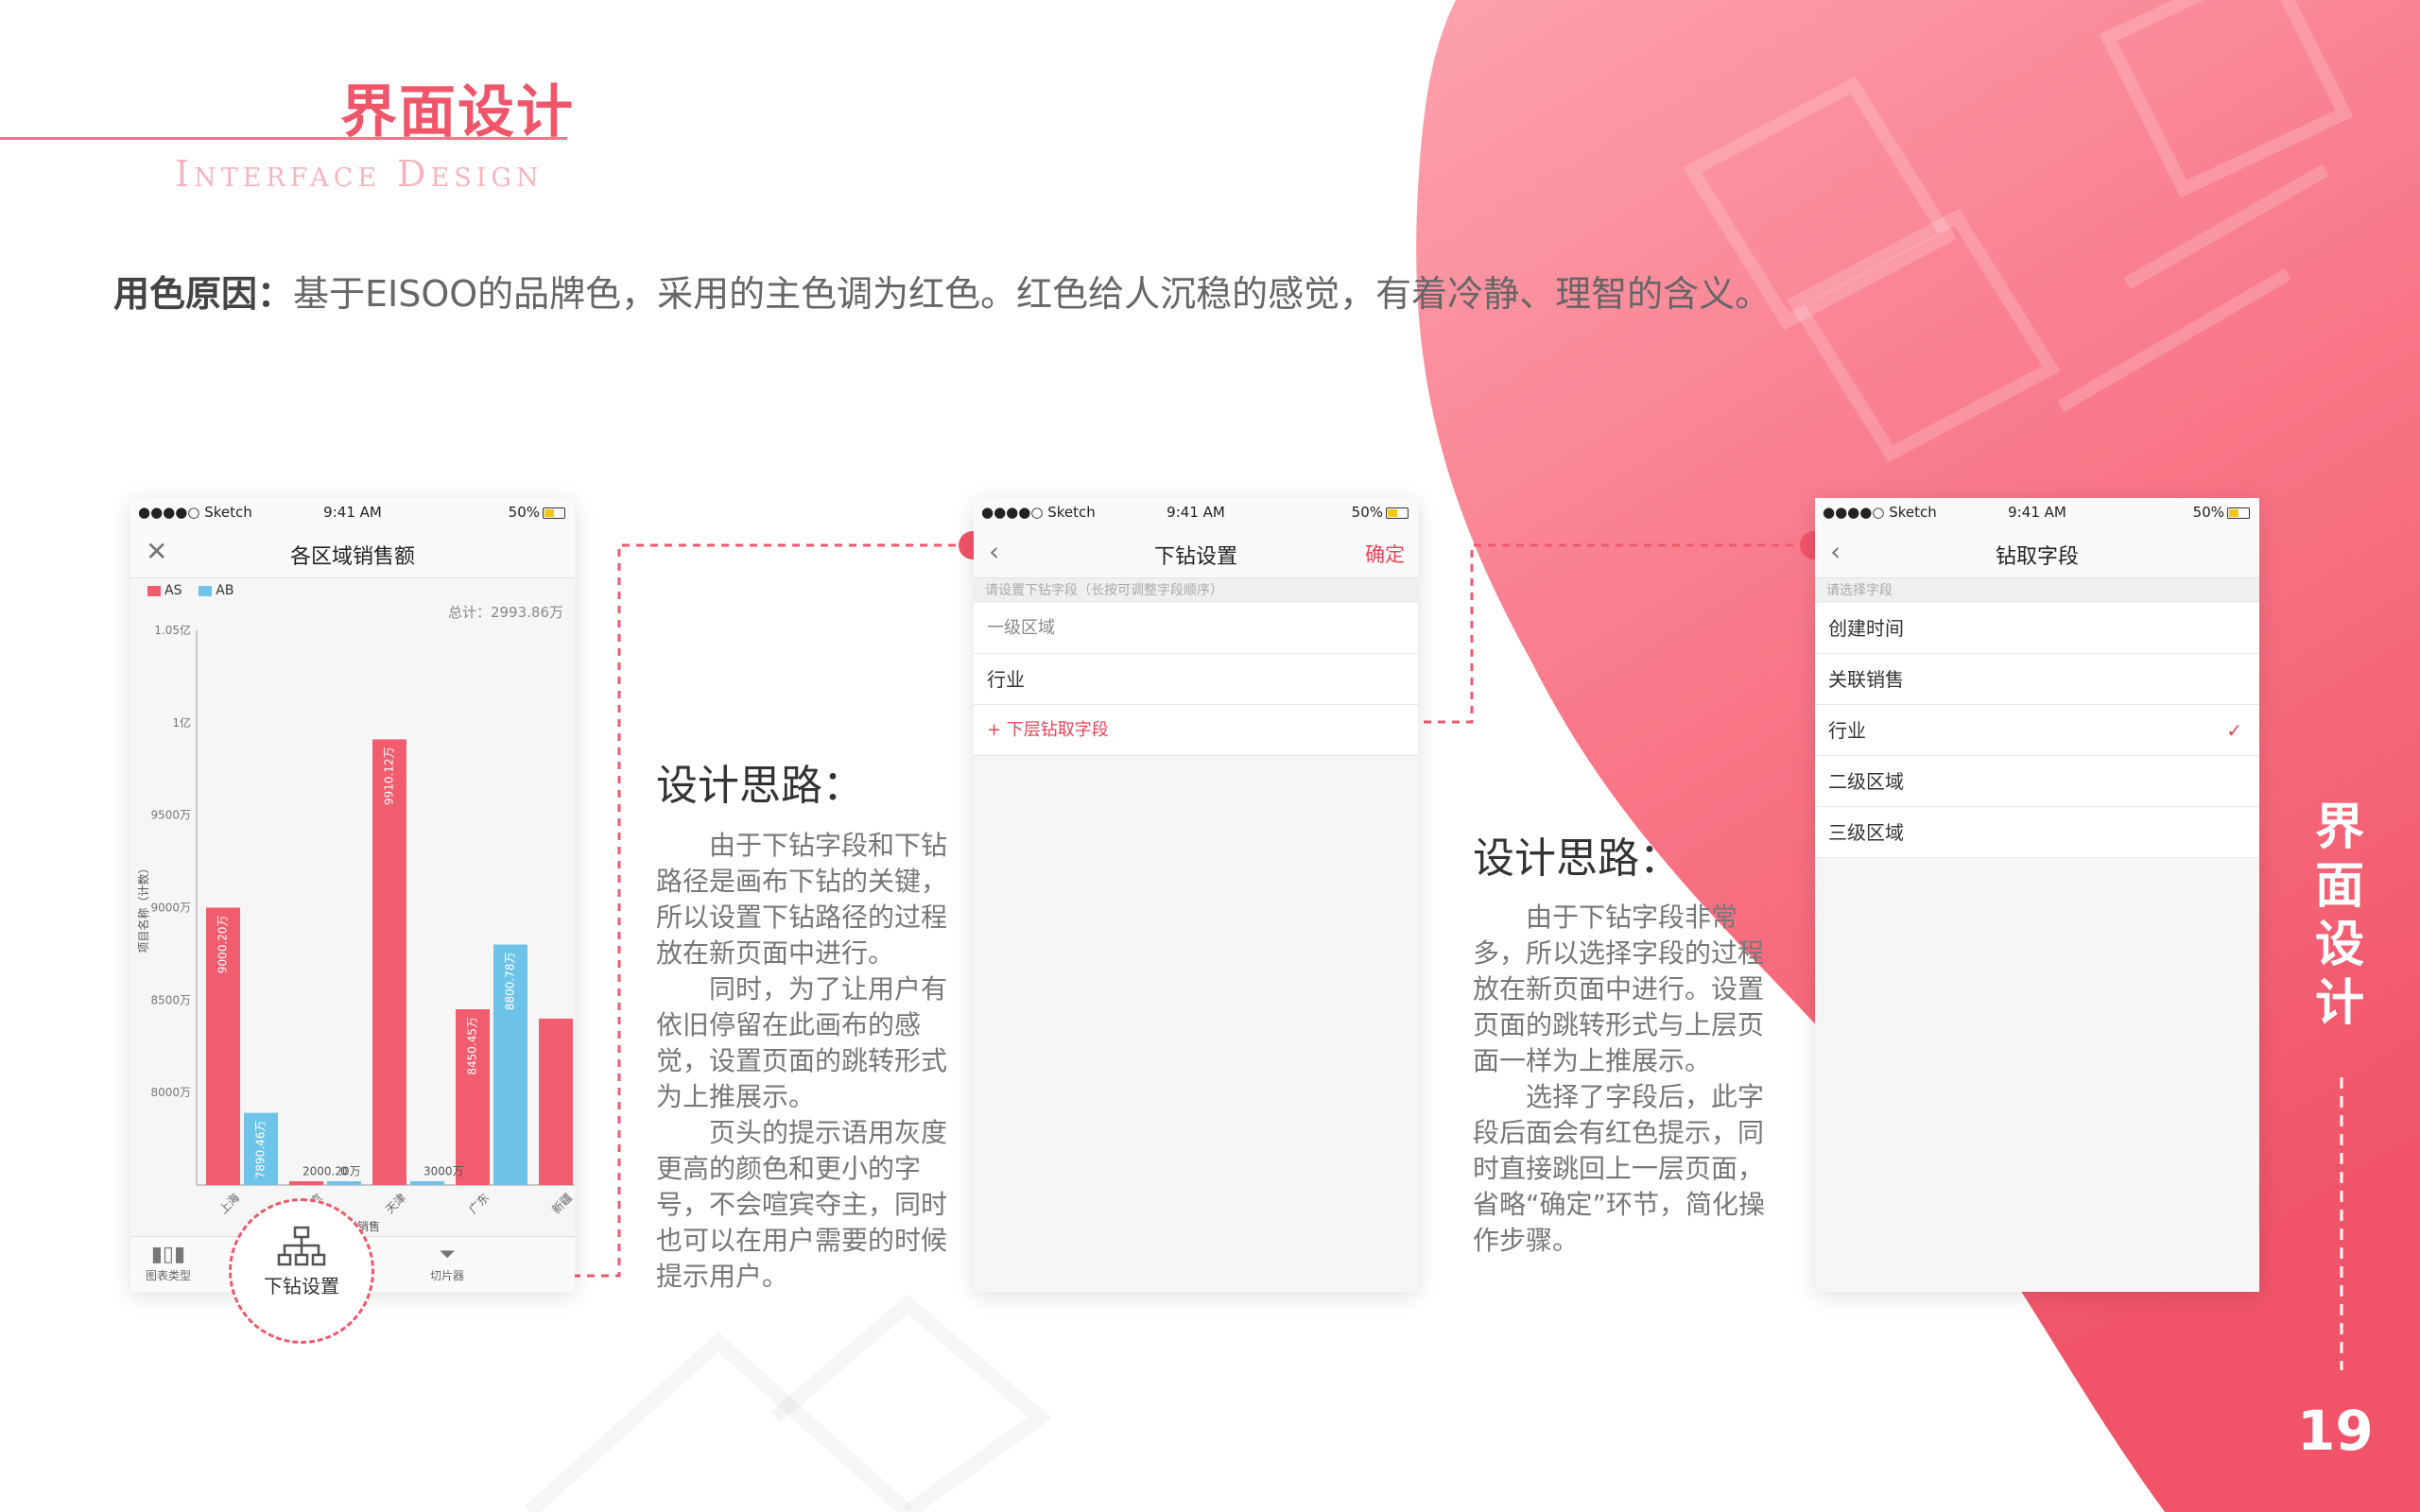 The height and width of the screenshot is (1512, 2420). I want to click on legend-label-as: AS, so click(173, 590).